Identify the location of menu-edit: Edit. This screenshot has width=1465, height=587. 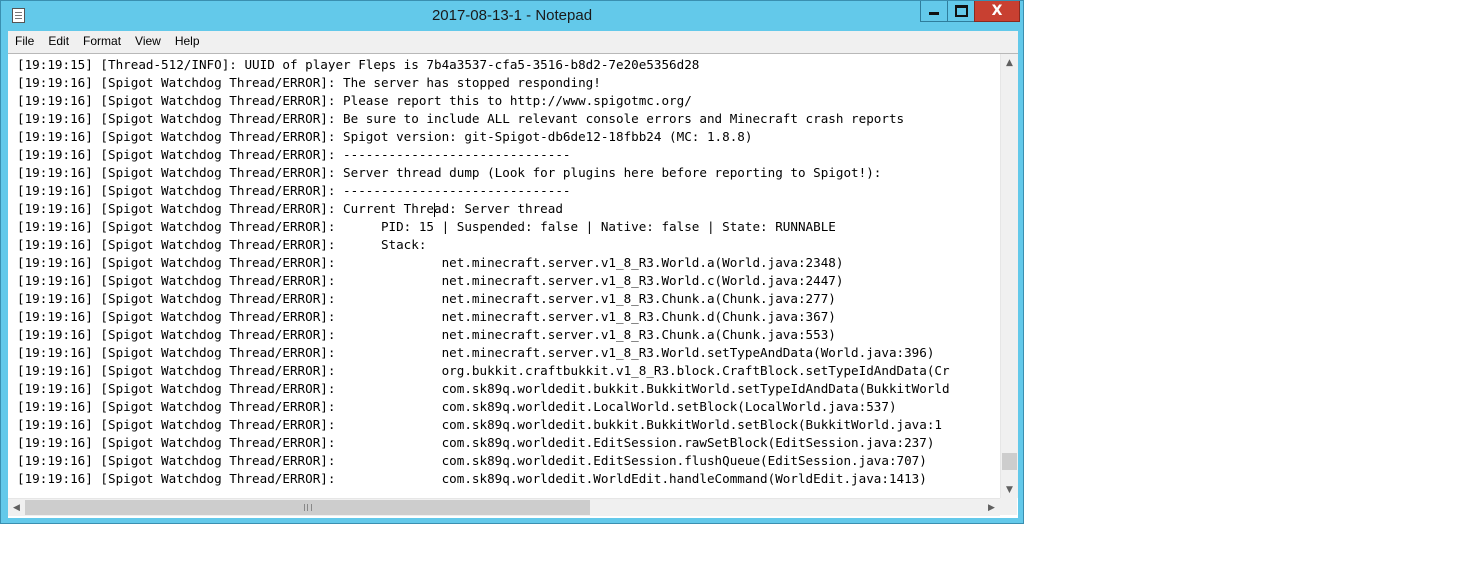
(58, 41).